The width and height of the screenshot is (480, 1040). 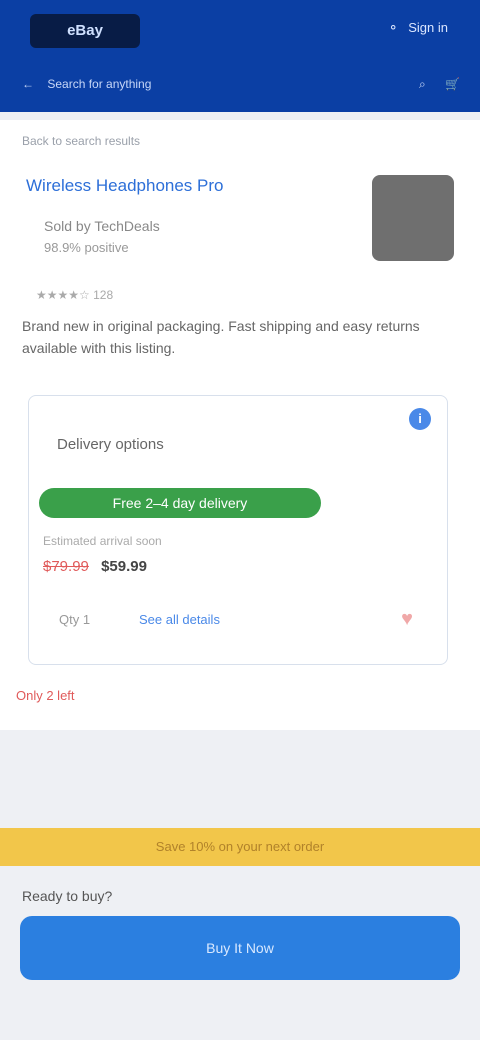 What do you see at coordinates (102, 541) in the screenshot?
I see `delivery-subtext: Estimated arrival soon` at bounding box center [102, 541].